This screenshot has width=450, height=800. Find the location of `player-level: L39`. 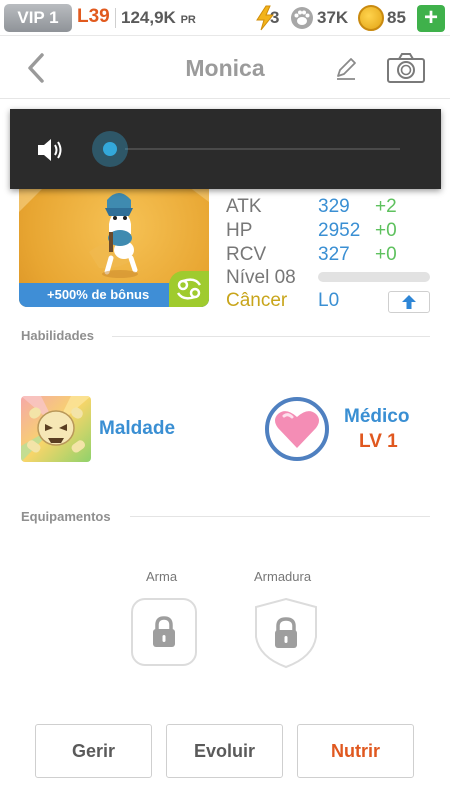

player-level: L39 is located at coordinates (93, 16).